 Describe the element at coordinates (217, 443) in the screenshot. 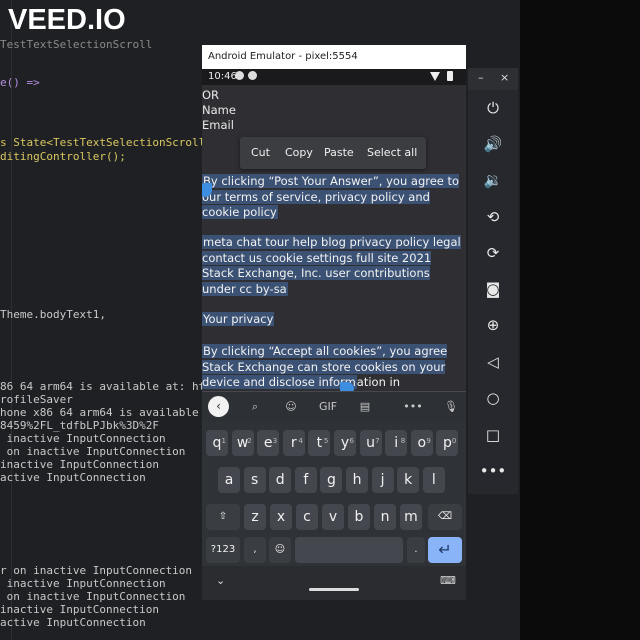

I see `key-q: q1` at that location.